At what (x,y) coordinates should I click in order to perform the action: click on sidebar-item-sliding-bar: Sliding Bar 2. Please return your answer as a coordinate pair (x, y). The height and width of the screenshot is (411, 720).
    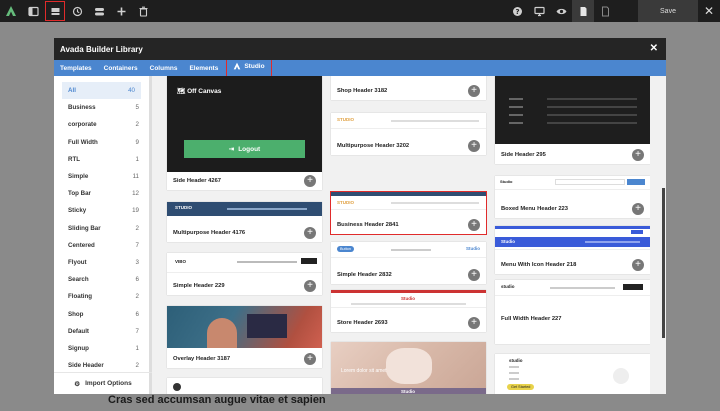
    Looking at the image, I should click on (101, 228).